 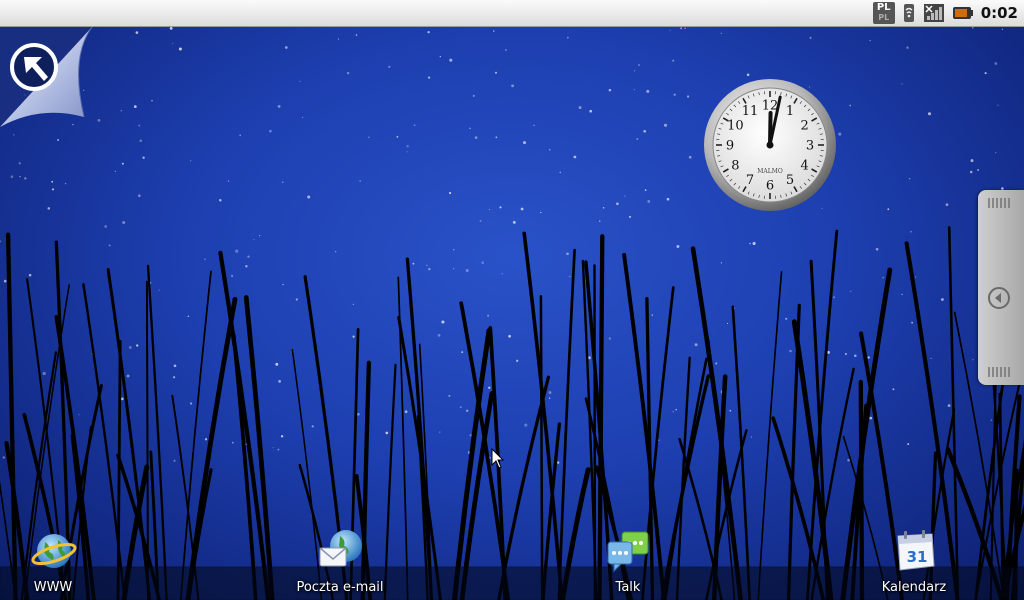 What do you see at coordinates (790, 180) in the screenshot?
I see `clock-numeral: 5` at bounding box center [790, 180].